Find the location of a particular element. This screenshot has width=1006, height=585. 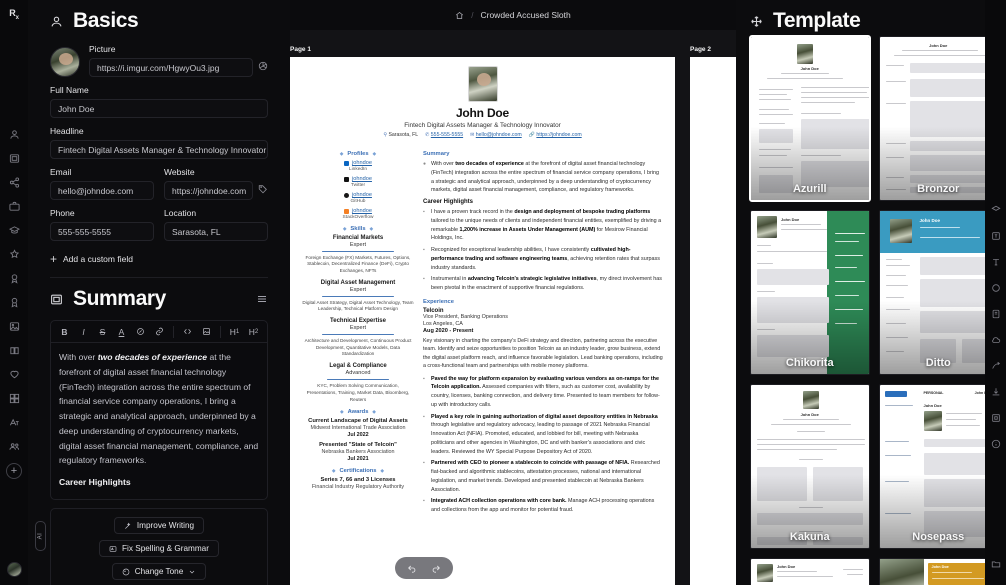

cloud-icon is located at coordinates (995, 340).